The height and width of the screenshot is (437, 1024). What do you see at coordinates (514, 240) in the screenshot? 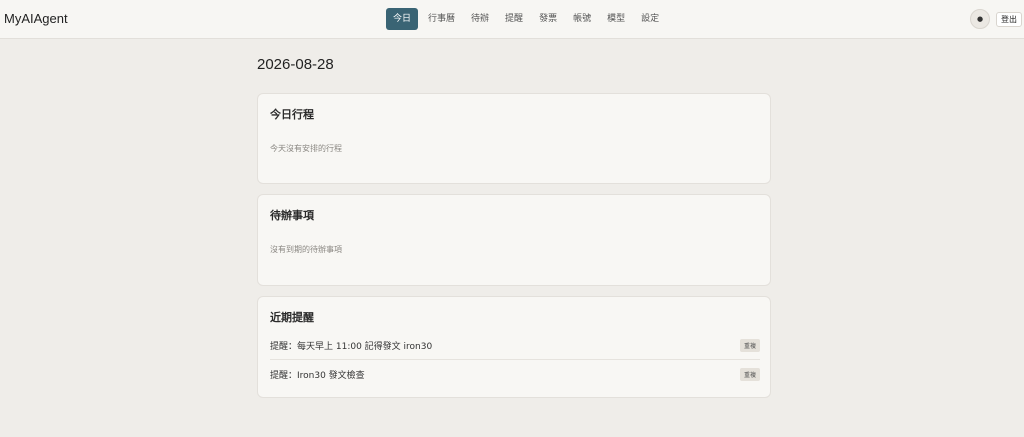
I see `todos-card: 待辦事項 沒有到期的待辦事項` at bounding box center [514, 240].